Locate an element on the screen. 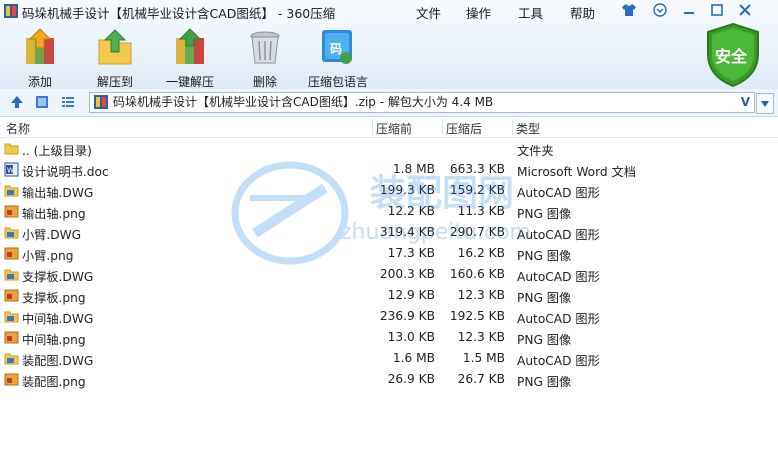 This screenshot has width=778, height=451. column-unpacked: 压缩后 is located at coordinates (464, 128).